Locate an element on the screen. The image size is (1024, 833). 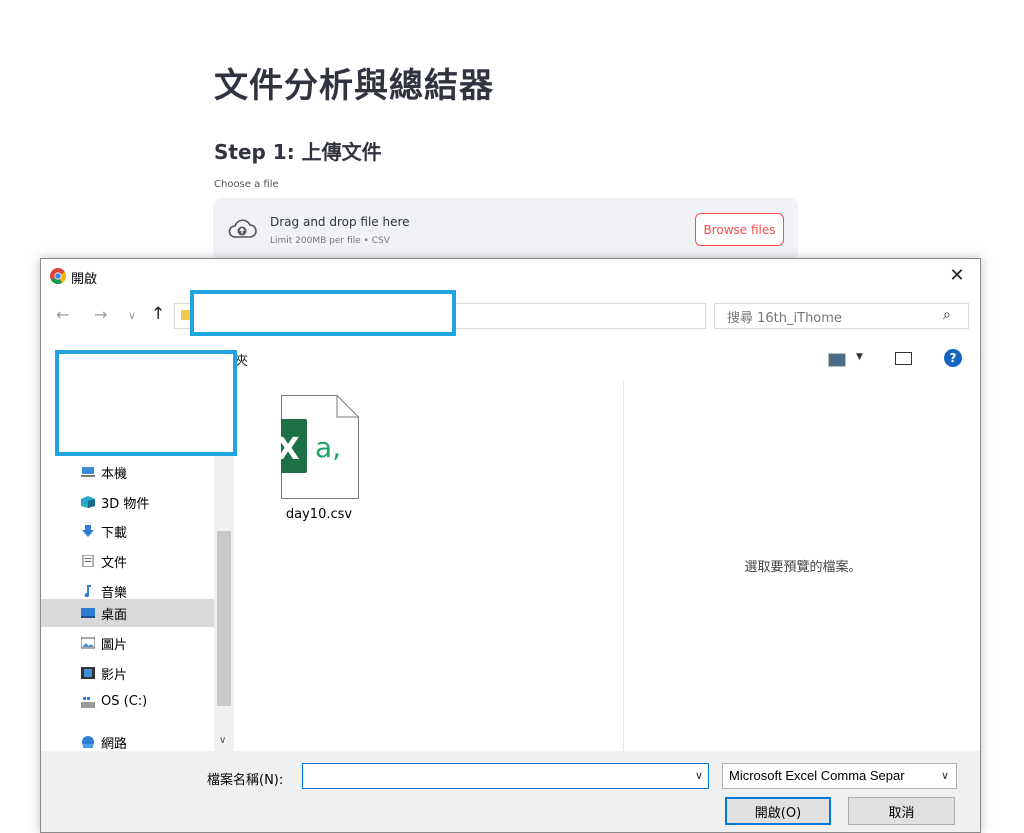
help-icon: ? is located at coordinates (953, 358).